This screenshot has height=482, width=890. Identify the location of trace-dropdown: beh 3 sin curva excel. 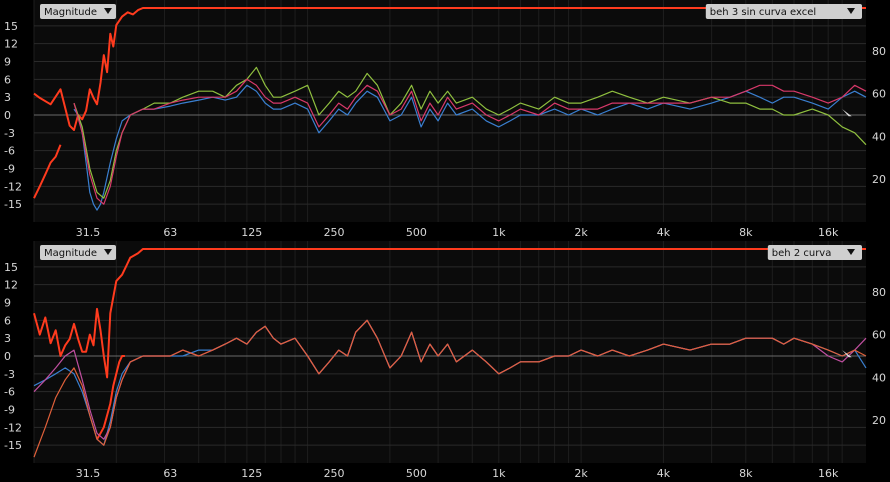
(783, 11).